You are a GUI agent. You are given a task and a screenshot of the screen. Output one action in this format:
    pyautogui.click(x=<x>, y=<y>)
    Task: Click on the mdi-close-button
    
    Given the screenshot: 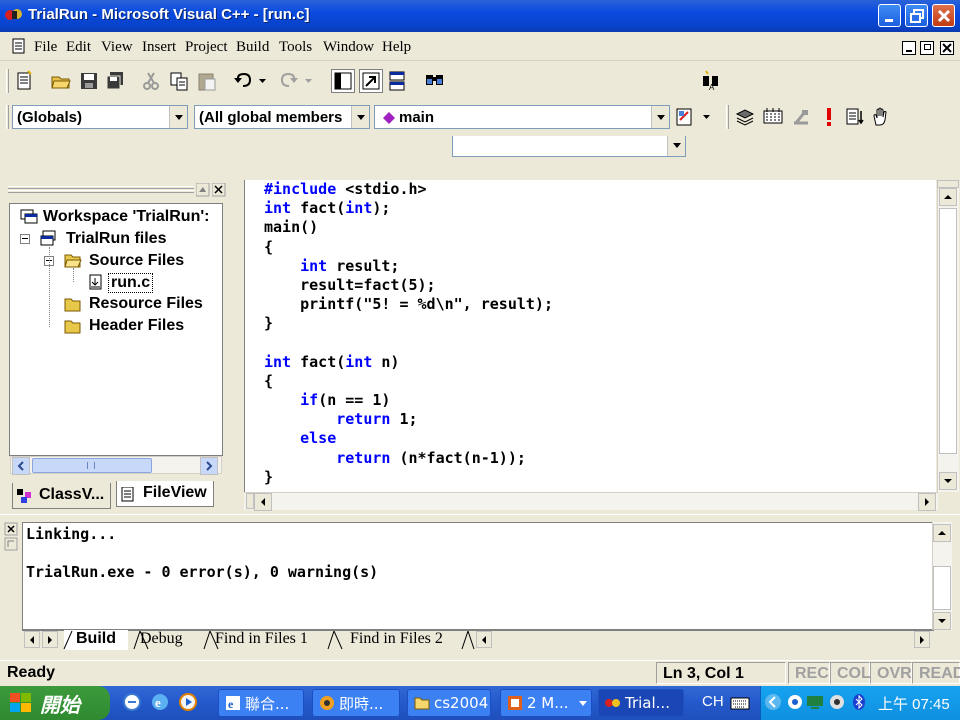 What is the action you would take?
    pyautogui.click(x=947, y=48)
    